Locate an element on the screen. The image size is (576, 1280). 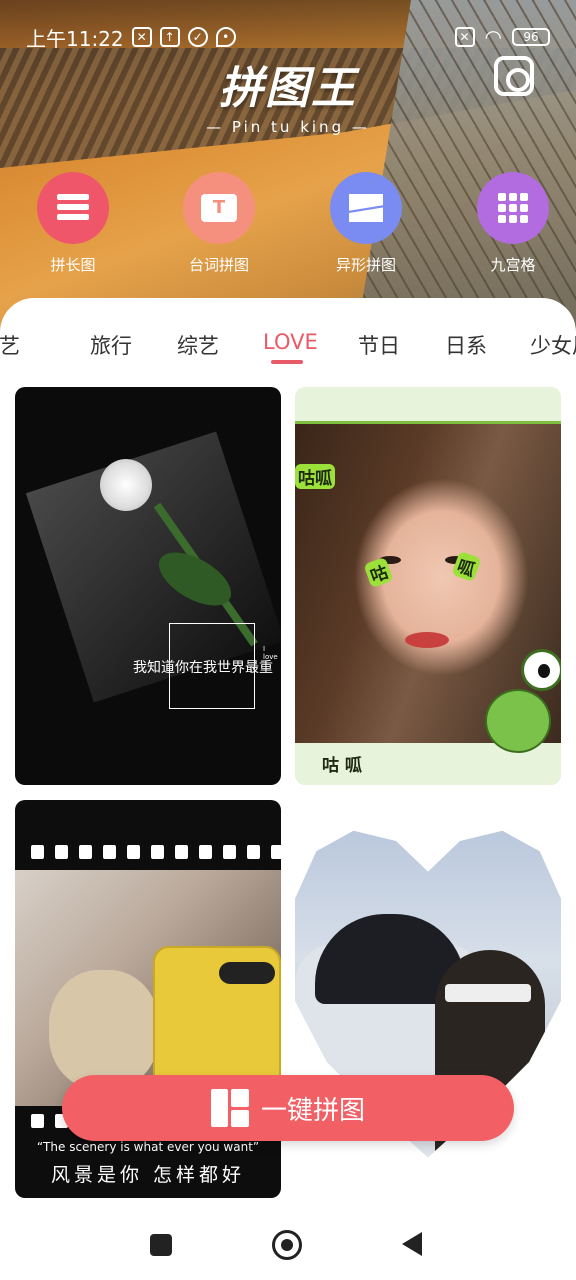
battery-indicator: 96 is located at coordinates (531, 37).